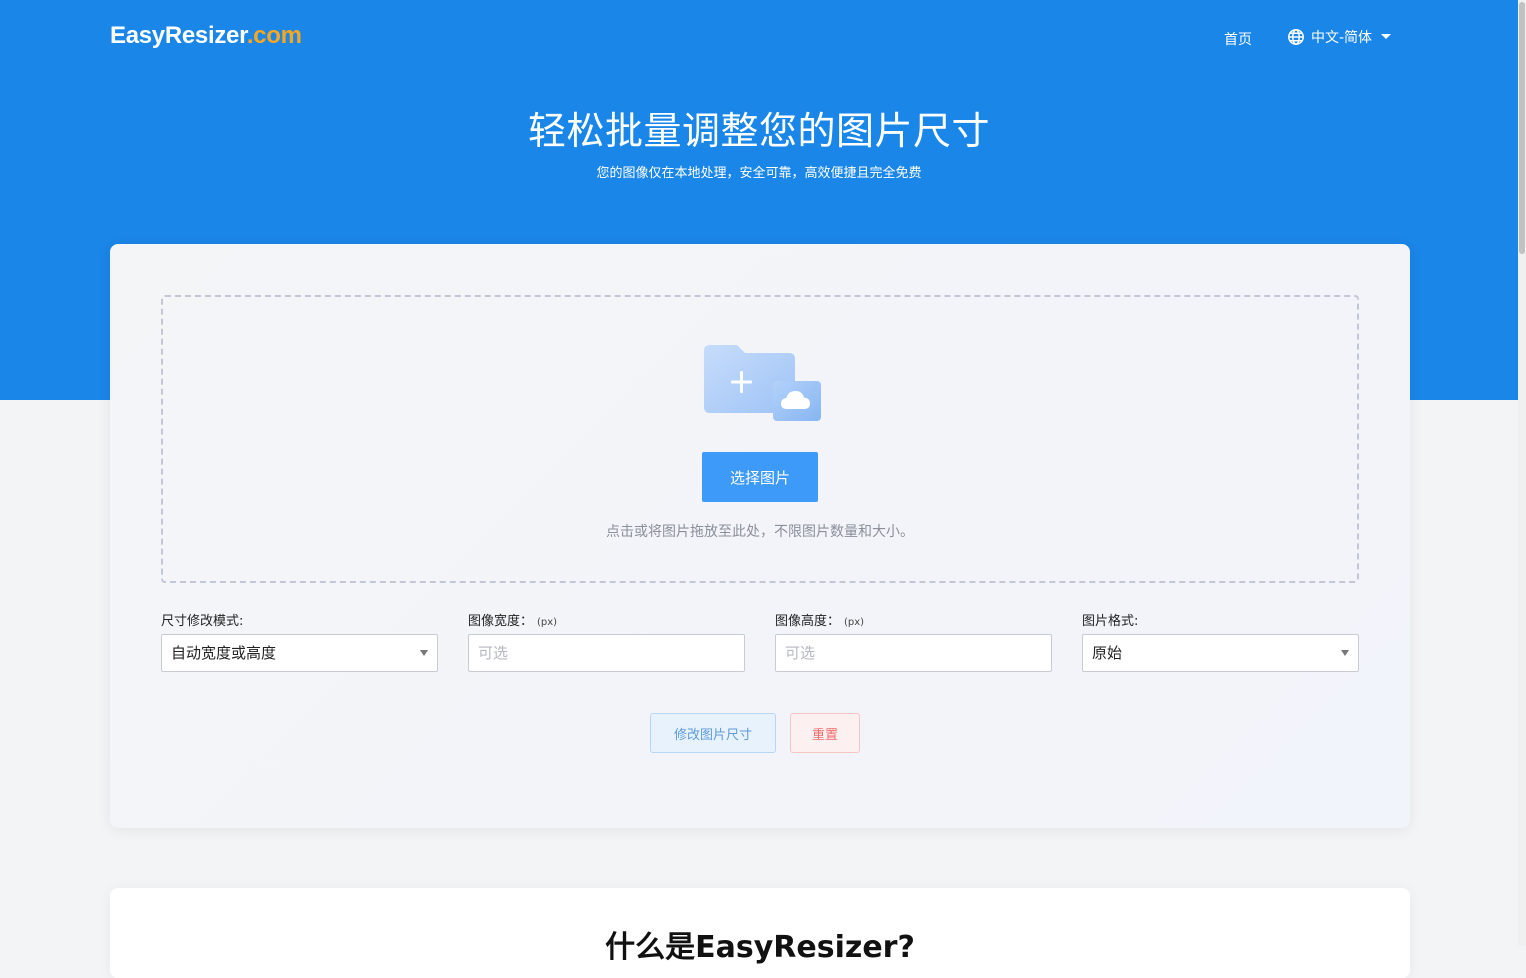  Describe the element at coordinates (1386, 37) in the screenshot. I see `caret-down-icon` at that location.